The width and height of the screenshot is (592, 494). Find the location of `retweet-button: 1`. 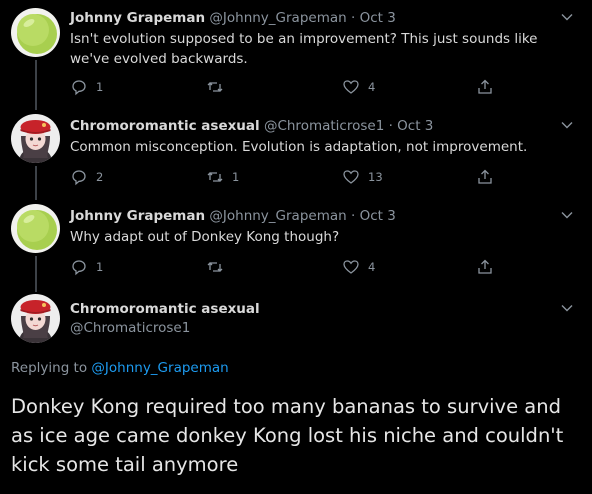

retweet-button: 1 is located at coordinates (222, 177).